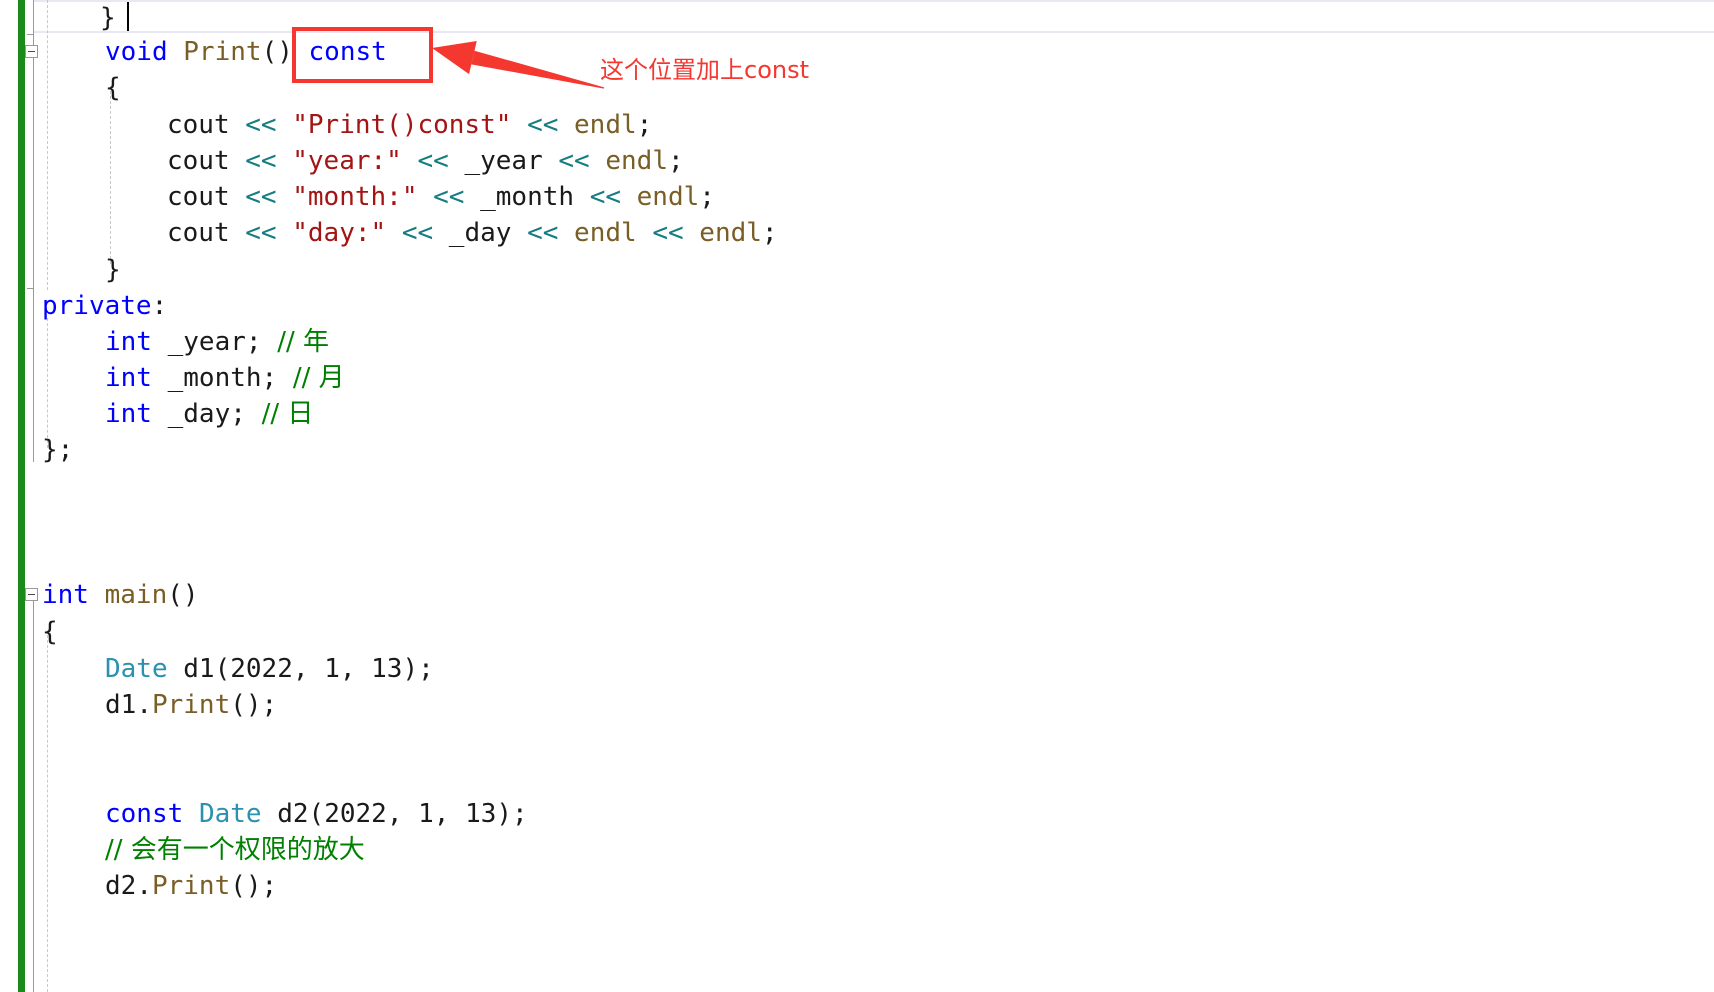  I want to click on line-cout-day-token-6: <<, so click(417, 233).